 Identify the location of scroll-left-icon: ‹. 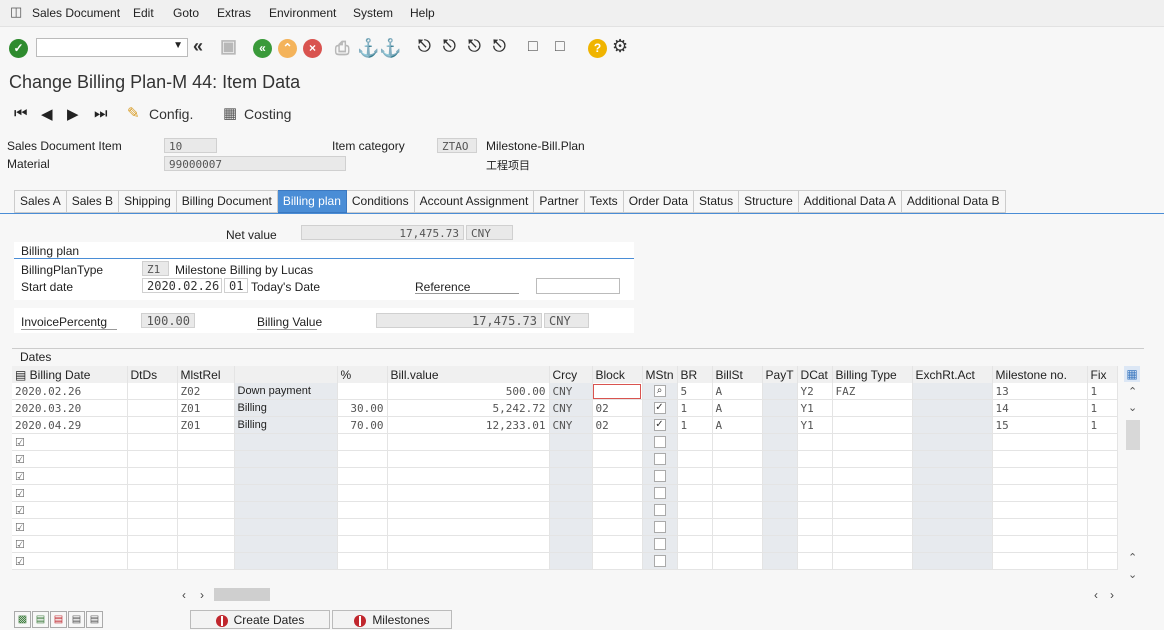
(184, 595).